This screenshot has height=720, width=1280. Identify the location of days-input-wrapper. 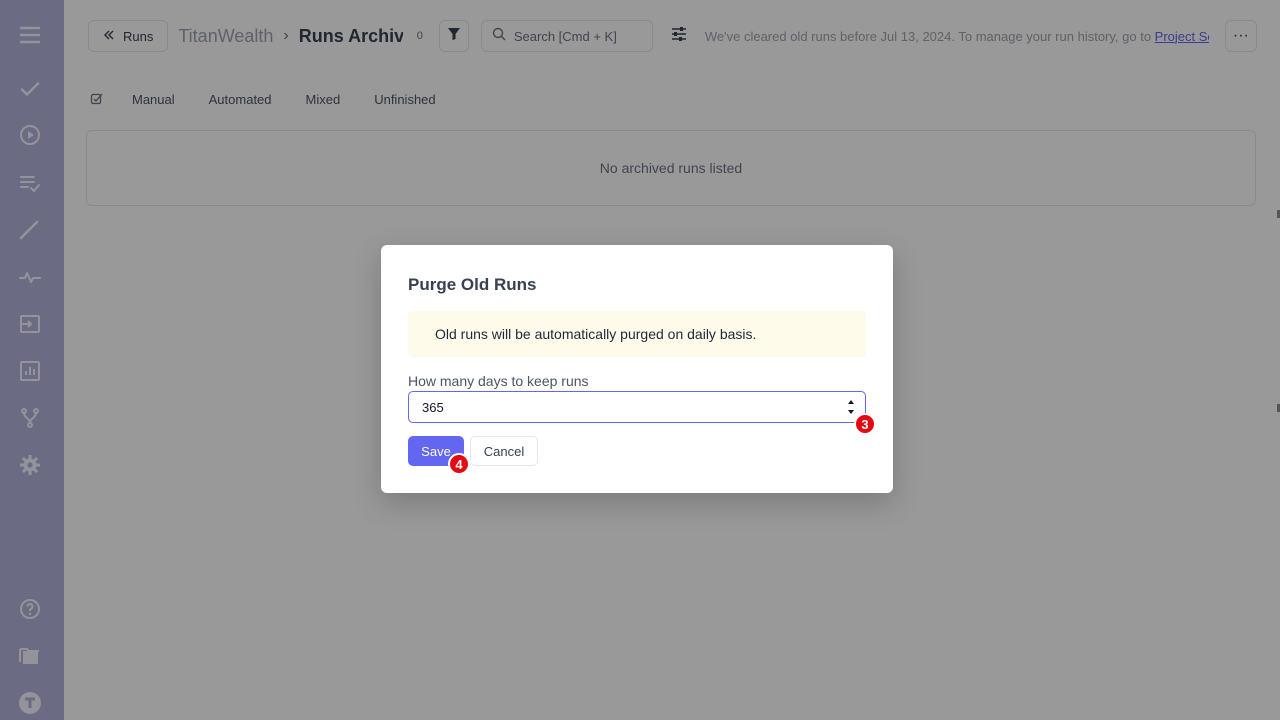
(637, 407).